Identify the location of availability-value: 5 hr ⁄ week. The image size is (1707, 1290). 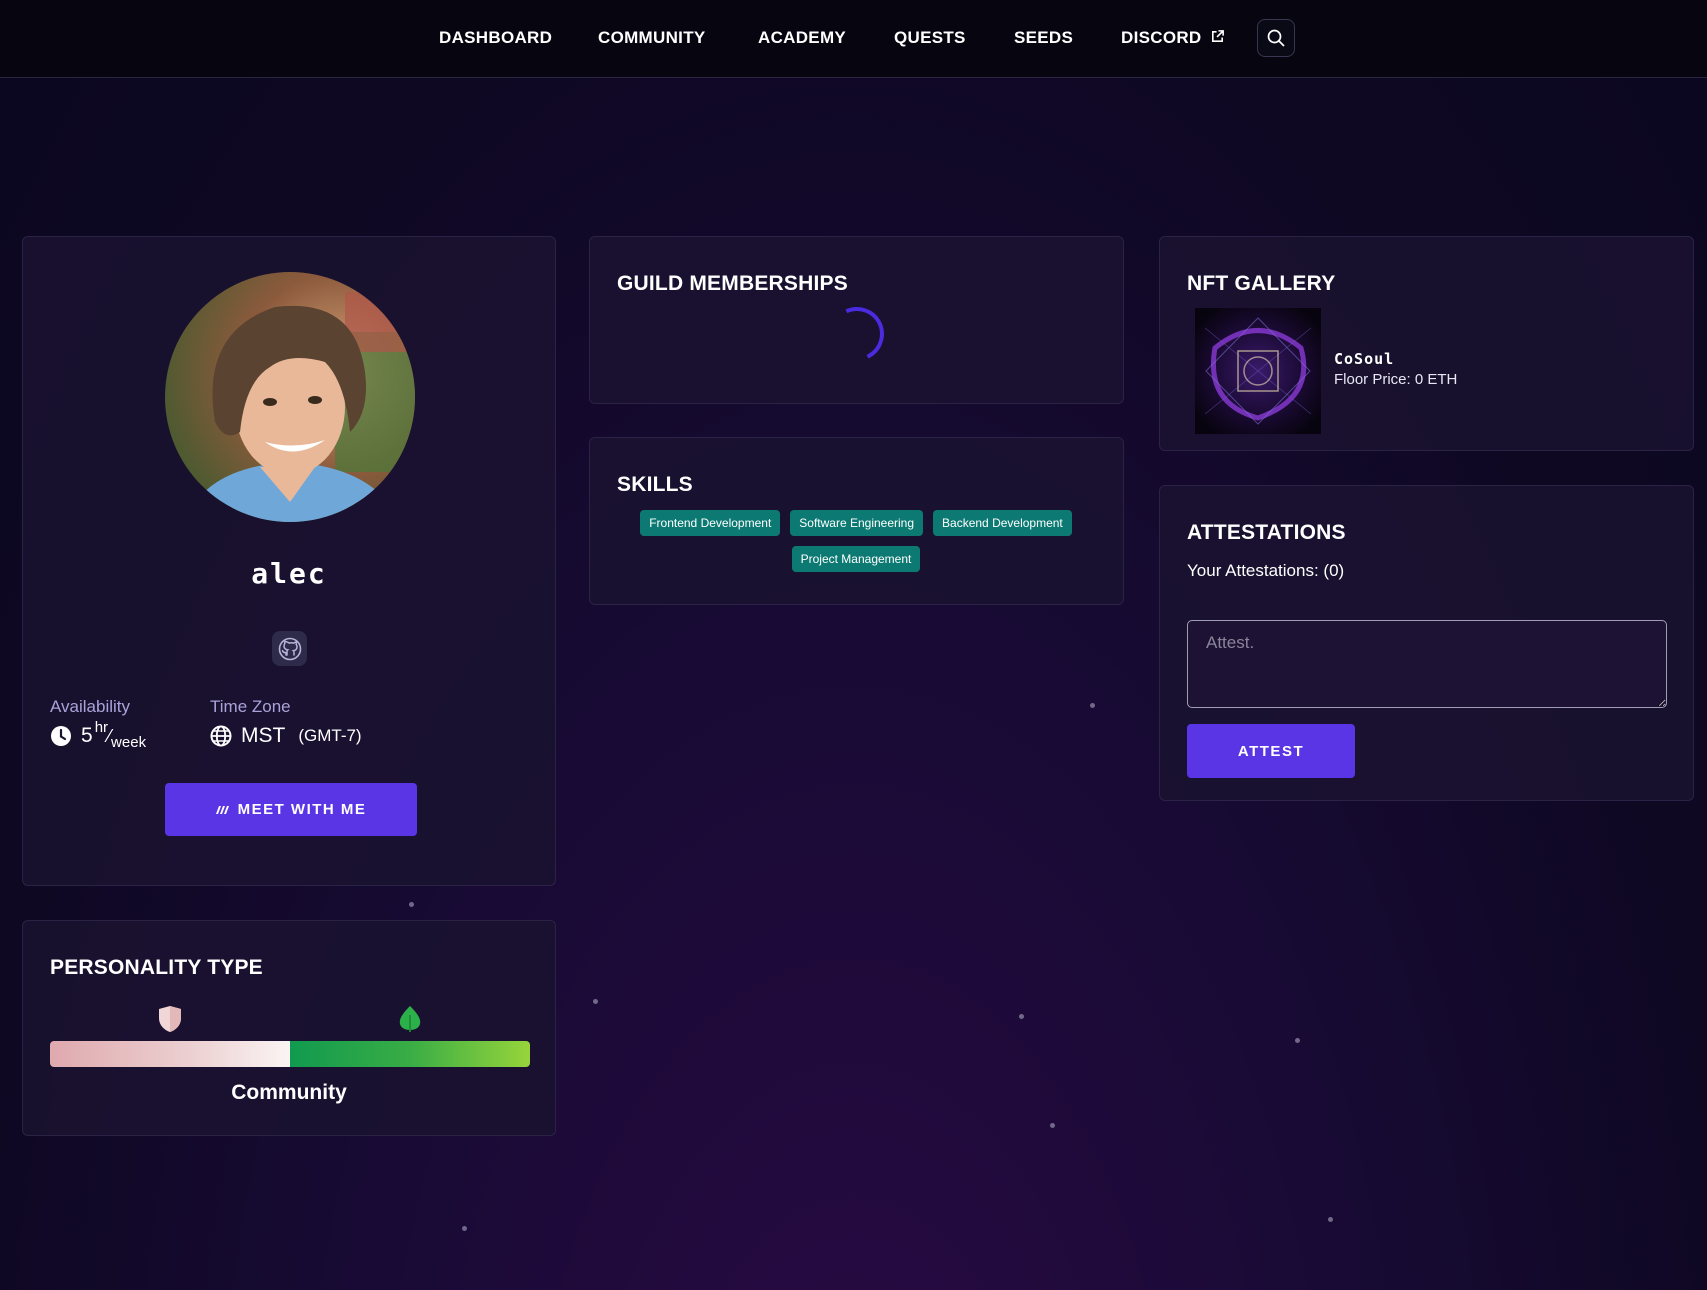
(98, 735).